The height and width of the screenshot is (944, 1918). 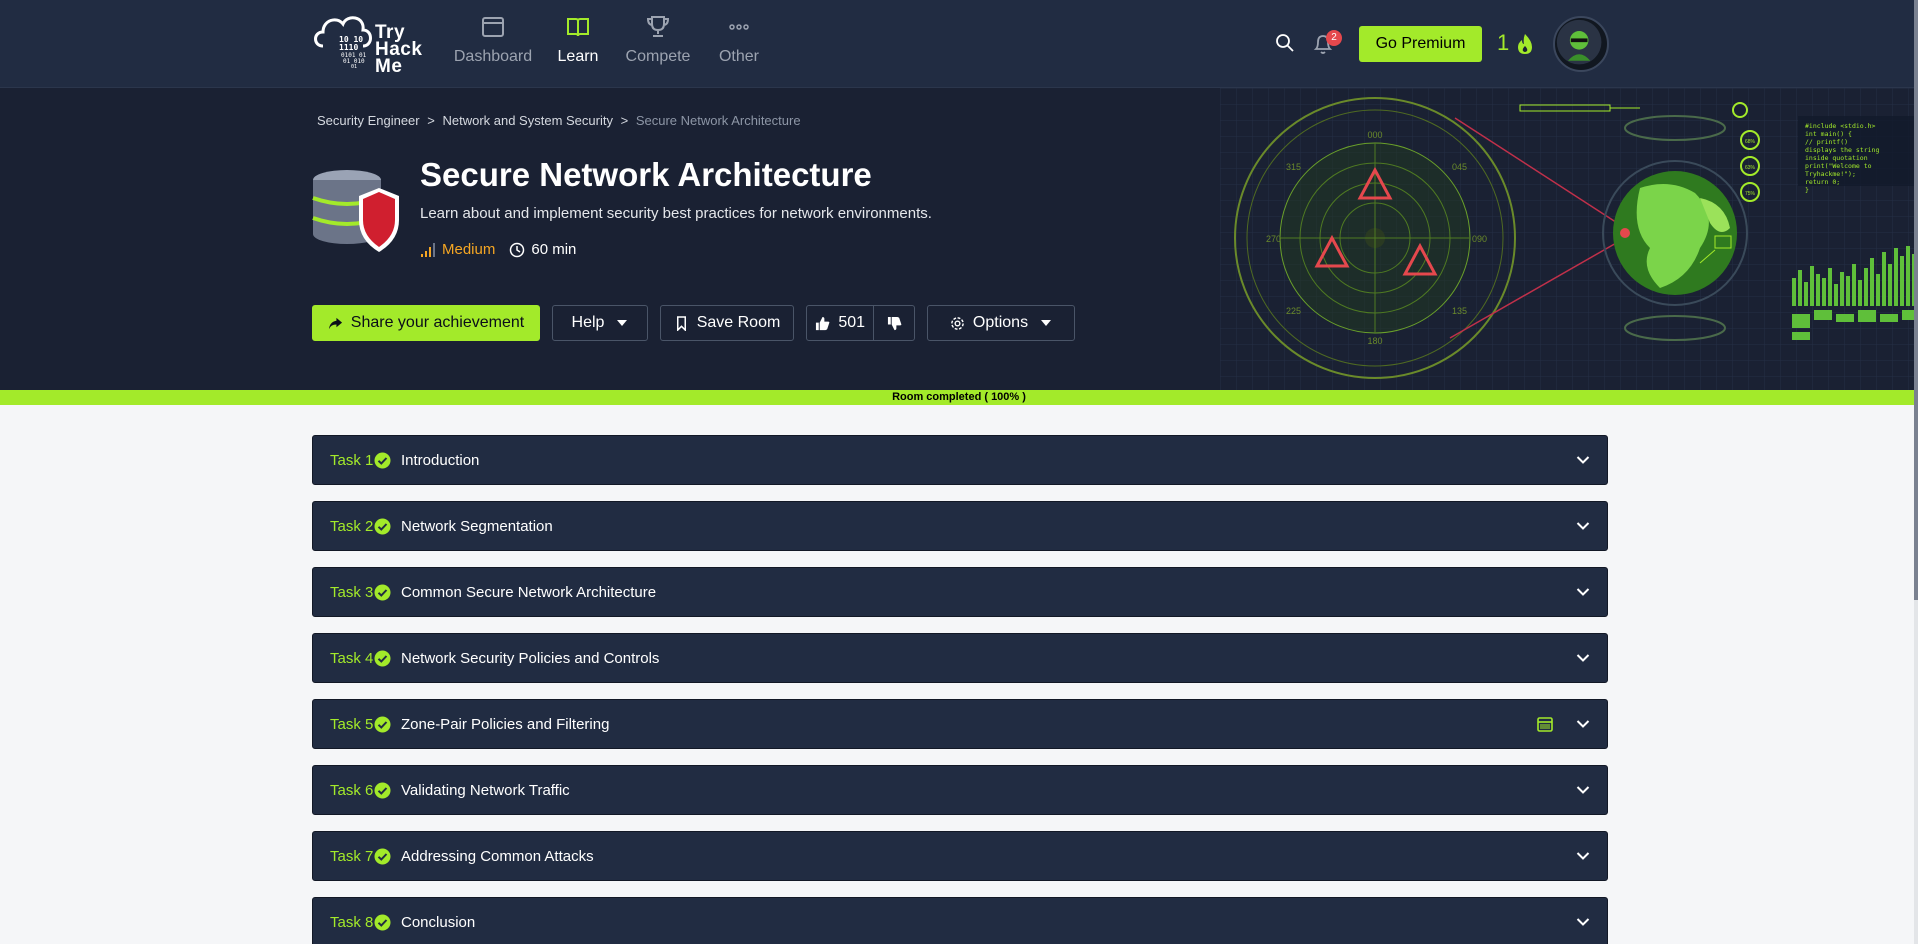 What do you see at coordinates (1525, 44) in the screenshot?
I see `flame-icon` at bounding box center [1525, 44].